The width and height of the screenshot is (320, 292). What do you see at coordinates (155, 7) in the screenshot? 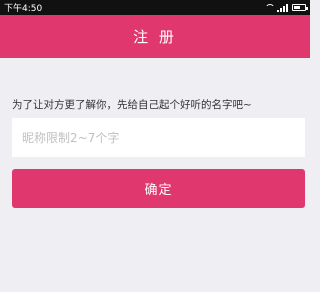
I see `status-bar: 下午4:50` at bounding box center [155, 7].